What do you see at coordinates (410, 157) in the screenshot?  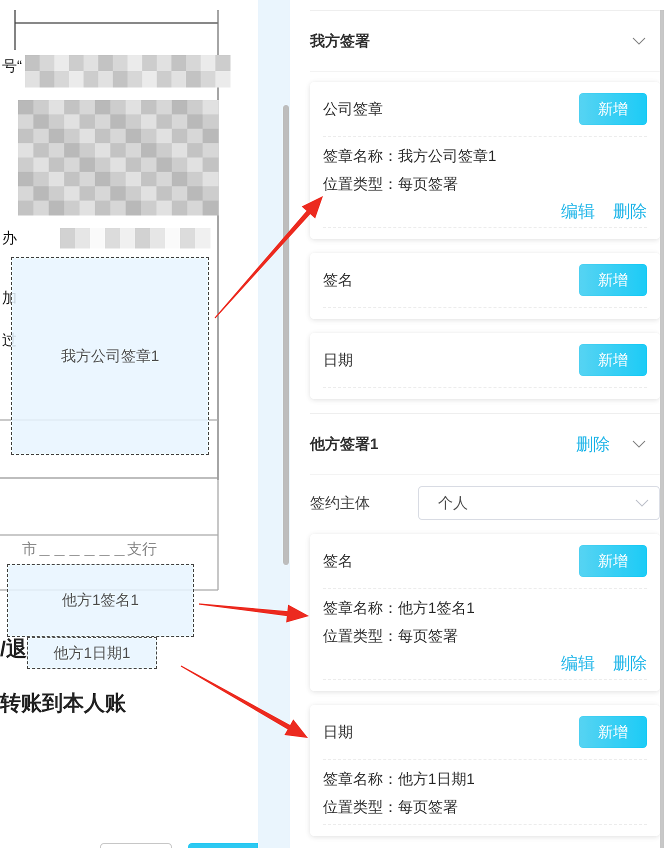 I see `seal-info: 签章名称：我方公司签章1` at bounding box center [410, 157].